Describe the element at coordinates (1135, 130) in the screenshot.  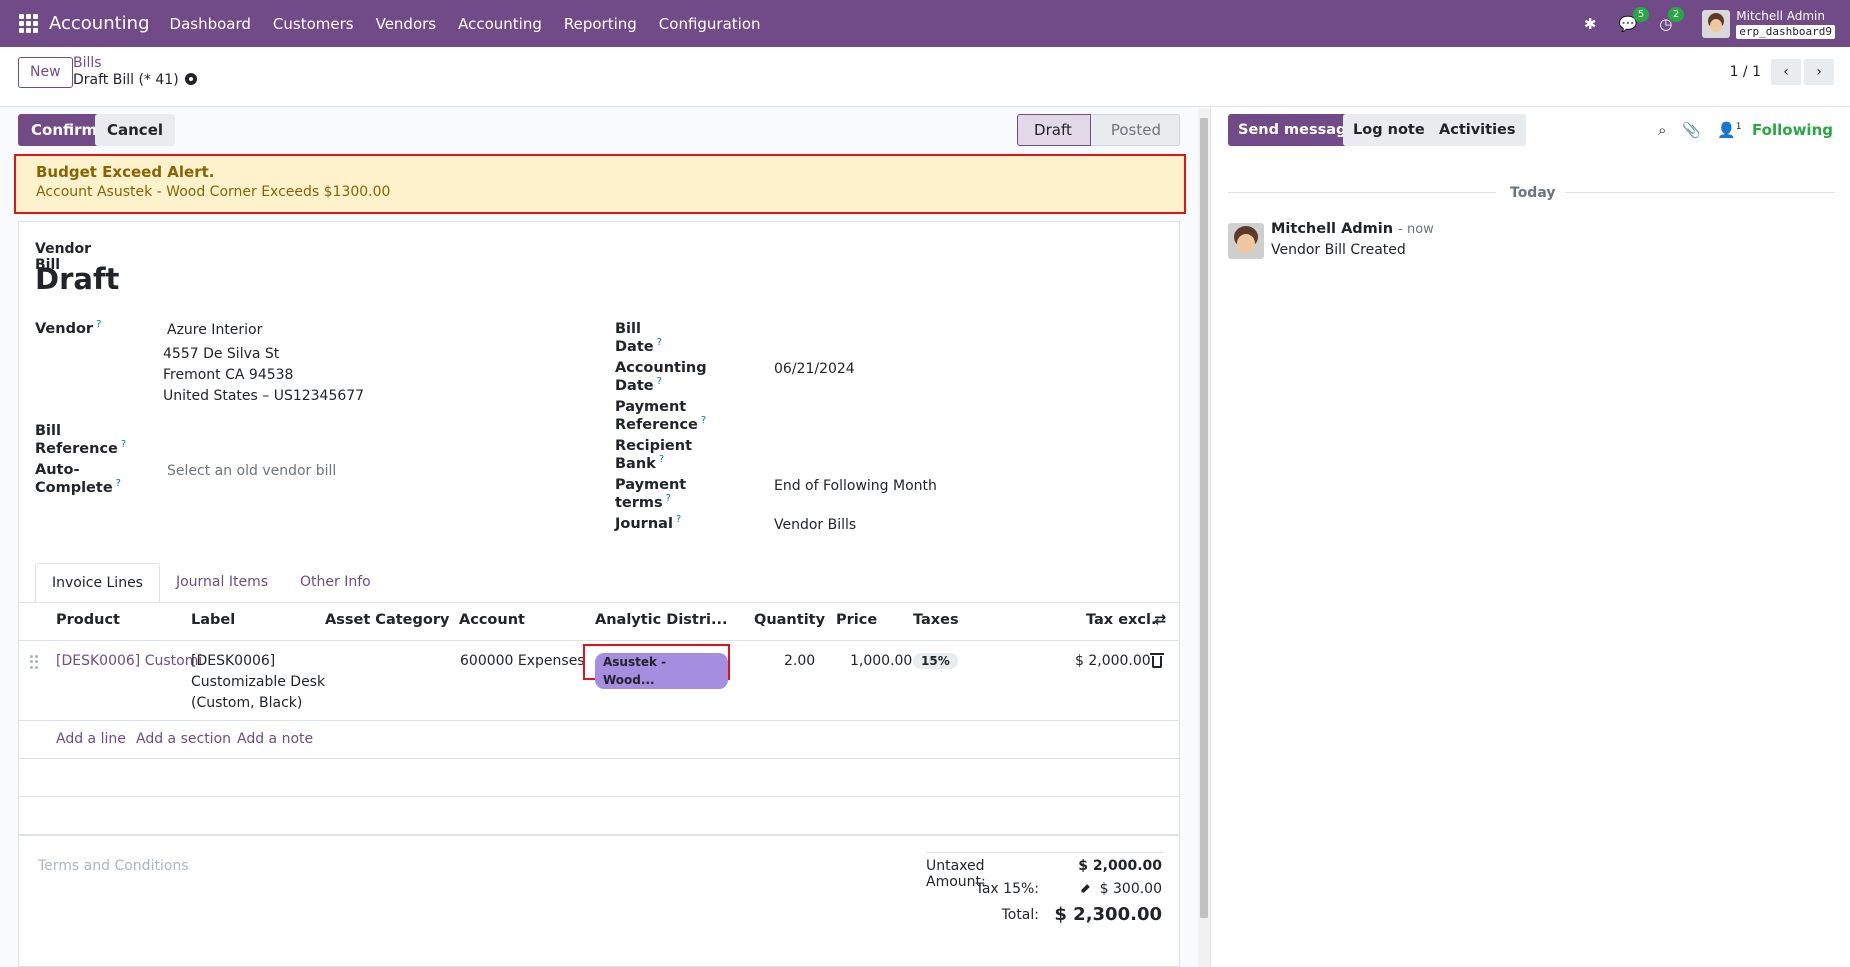
I see `stage-posted: Posted` at that location.